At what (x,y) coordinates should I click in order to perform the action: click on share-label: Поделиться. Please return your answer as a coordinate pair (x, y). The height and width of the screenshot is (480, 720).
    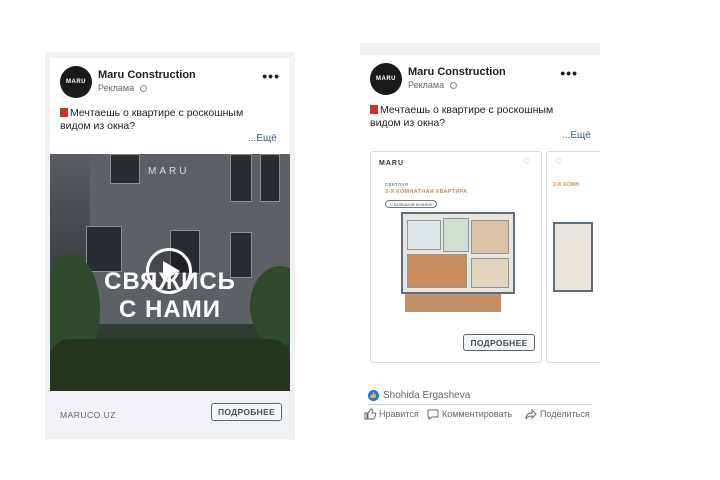
    Looking at the image, I should click on (565, 414).